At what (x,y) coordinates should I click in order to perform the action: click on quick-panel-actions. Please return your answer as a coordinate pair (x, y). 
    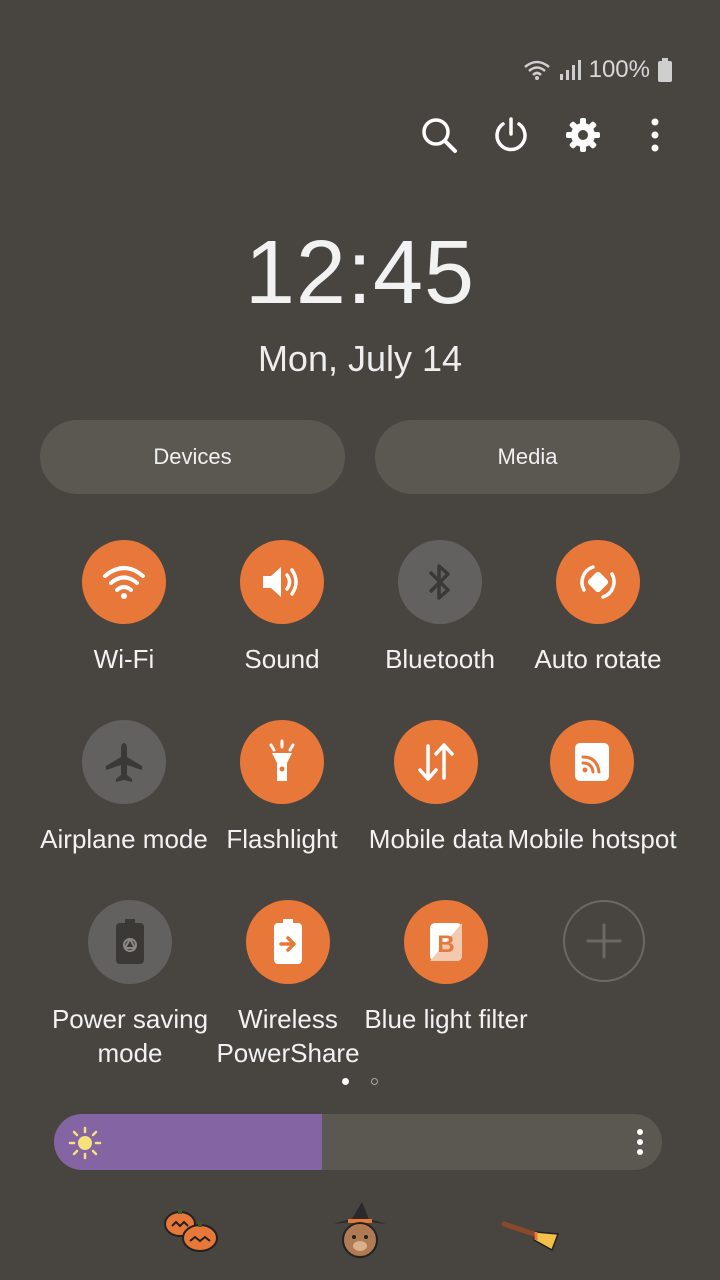
    Looking at the image, I should click on (547, 135).